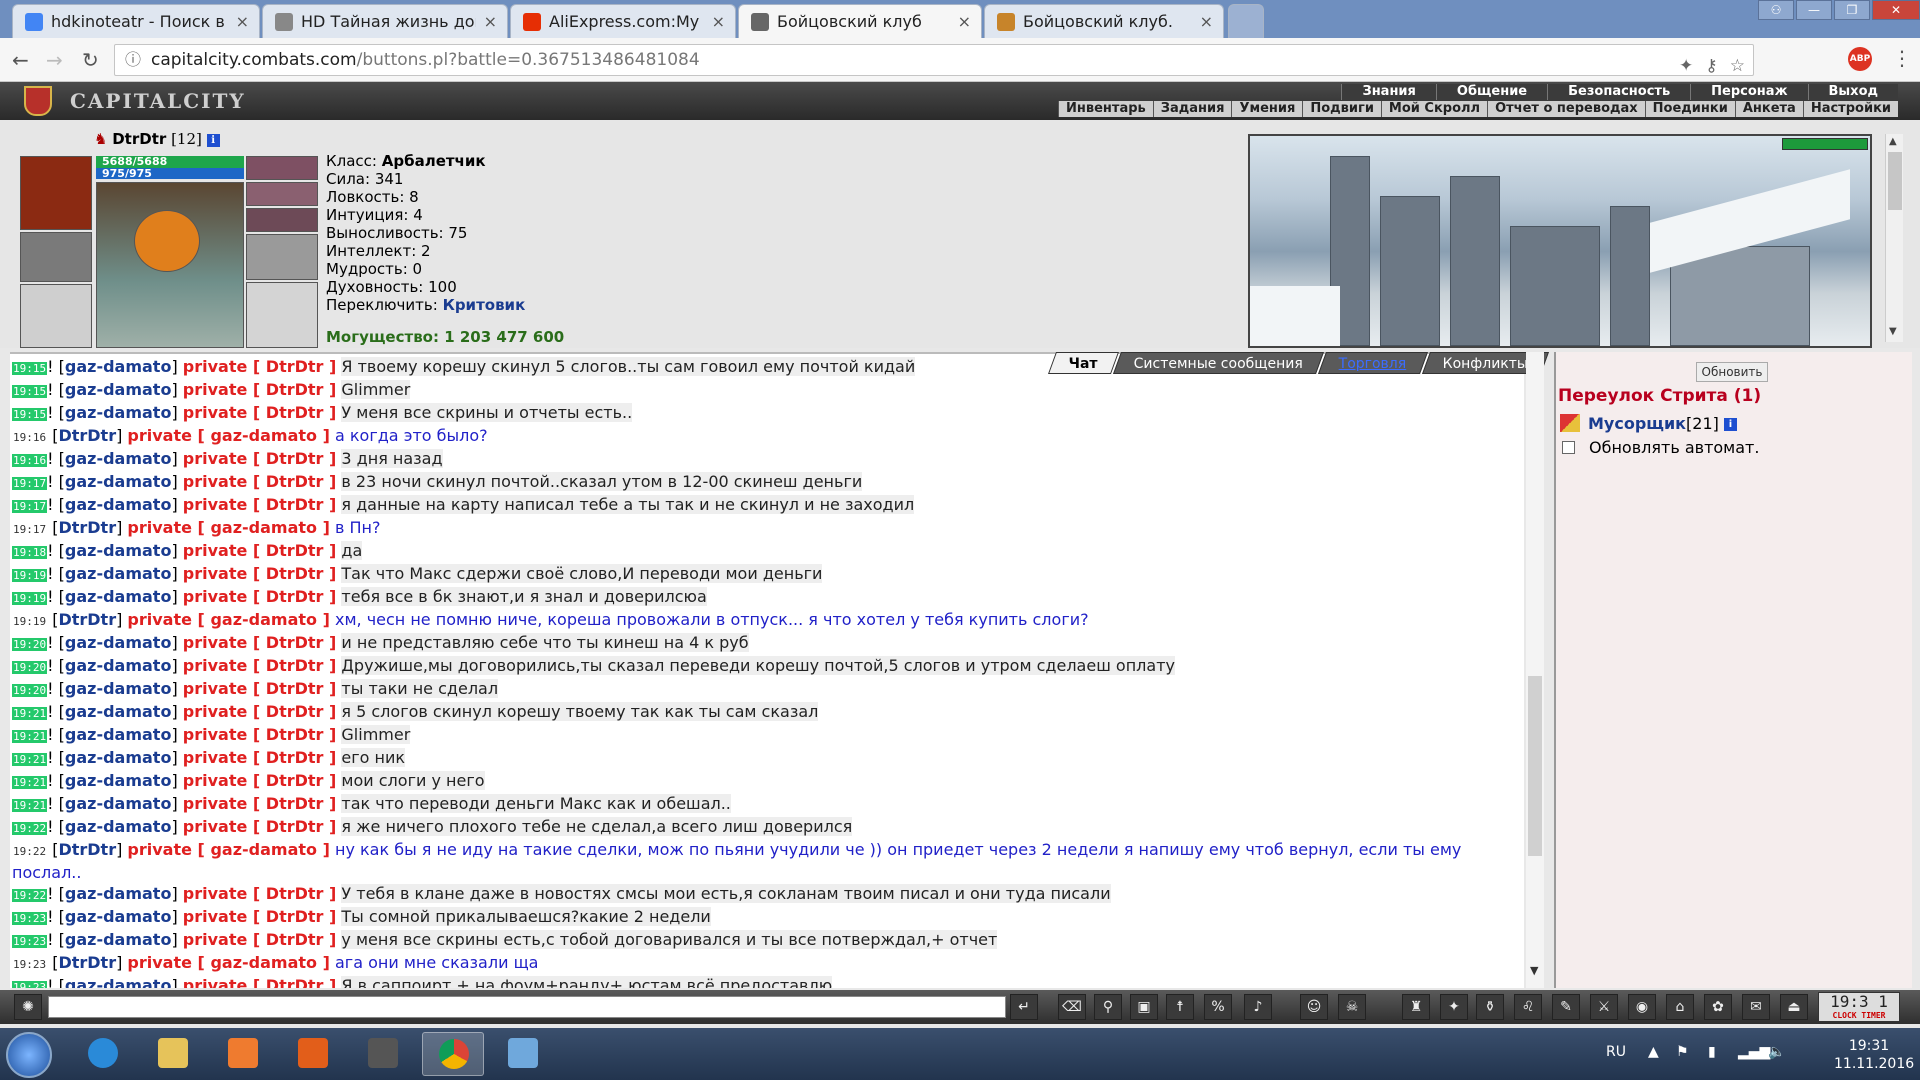 The width and height of the screenshot is (1920, 1080). Describe the element at coordinates (1372, 363) in the screenshot. I see `chat-tab: Торговля` at that location.